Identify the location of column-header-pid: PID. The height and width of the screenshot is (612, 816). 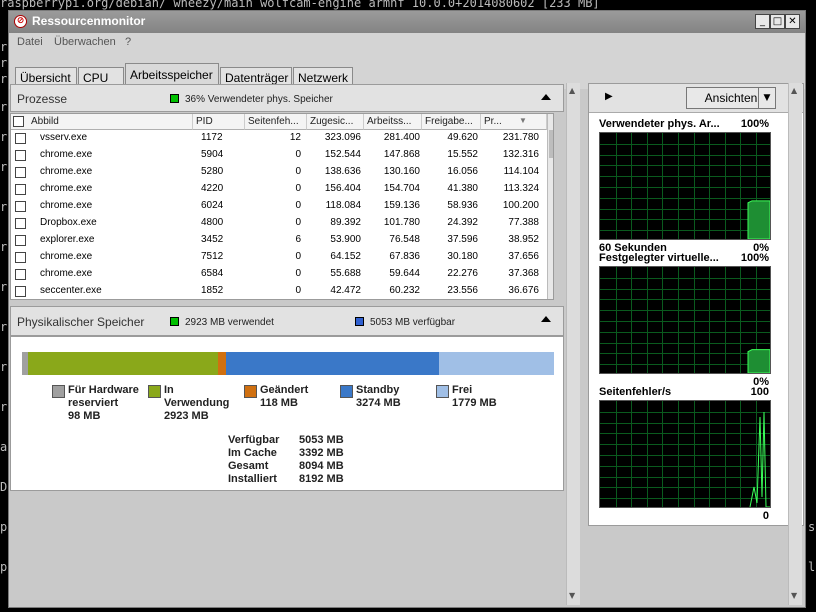
(219, 122).